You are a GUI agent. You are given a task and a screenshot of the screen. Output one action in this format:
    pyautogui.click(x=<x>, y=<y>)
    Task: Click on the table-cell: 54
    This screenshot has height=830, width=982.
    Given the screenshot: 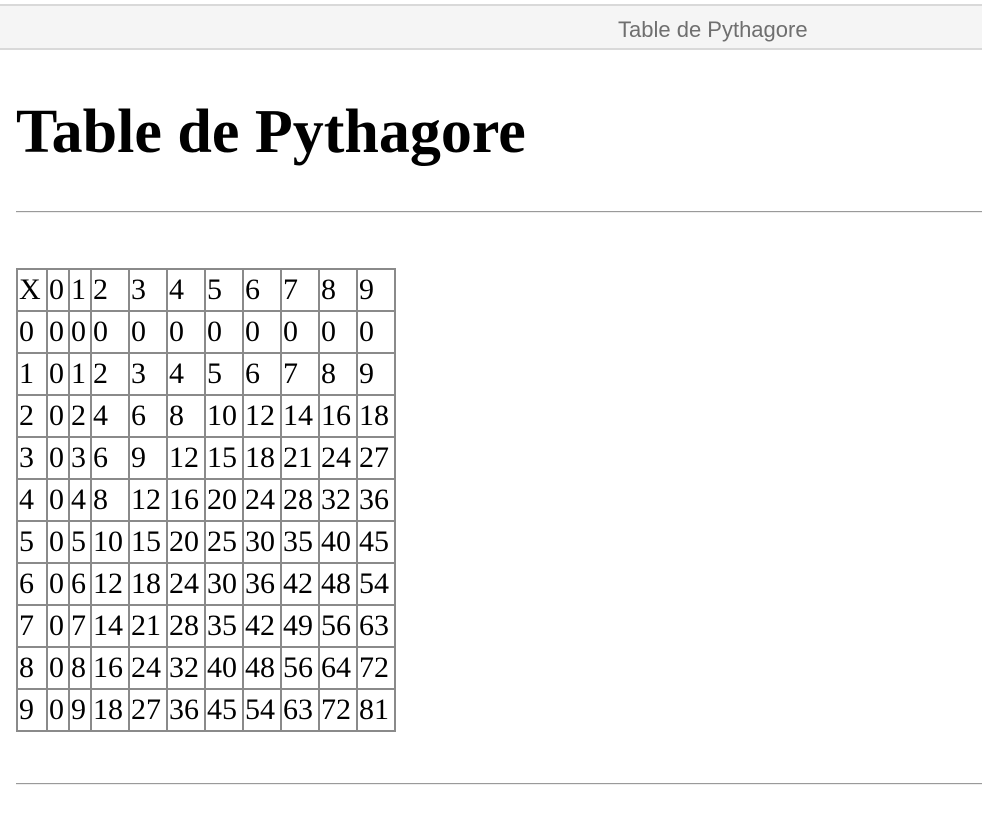 What is the action you would take?
    pyautogui.click(x=262, y=710)
    